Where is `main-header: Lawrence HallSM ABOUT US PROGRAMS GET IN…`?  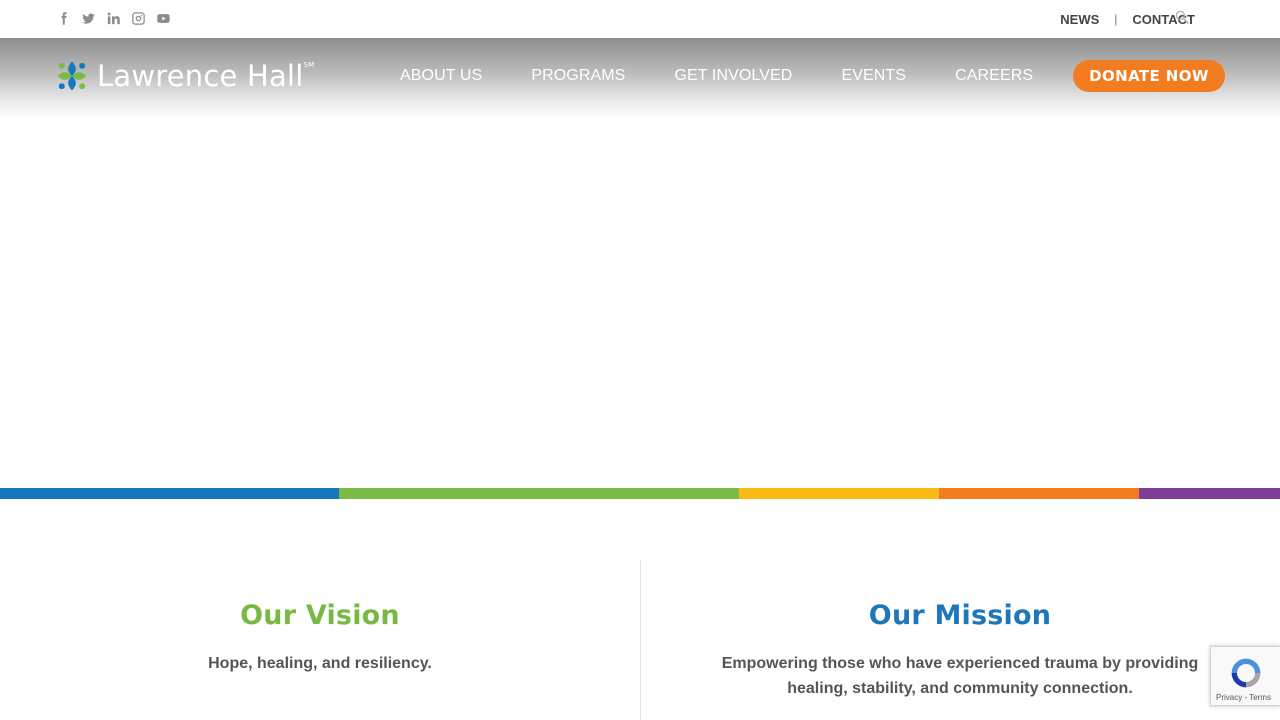
main-header: Lawrence HallSM ABOUT US PROGRAMS GET IN… is located at coordinates (640, 78).